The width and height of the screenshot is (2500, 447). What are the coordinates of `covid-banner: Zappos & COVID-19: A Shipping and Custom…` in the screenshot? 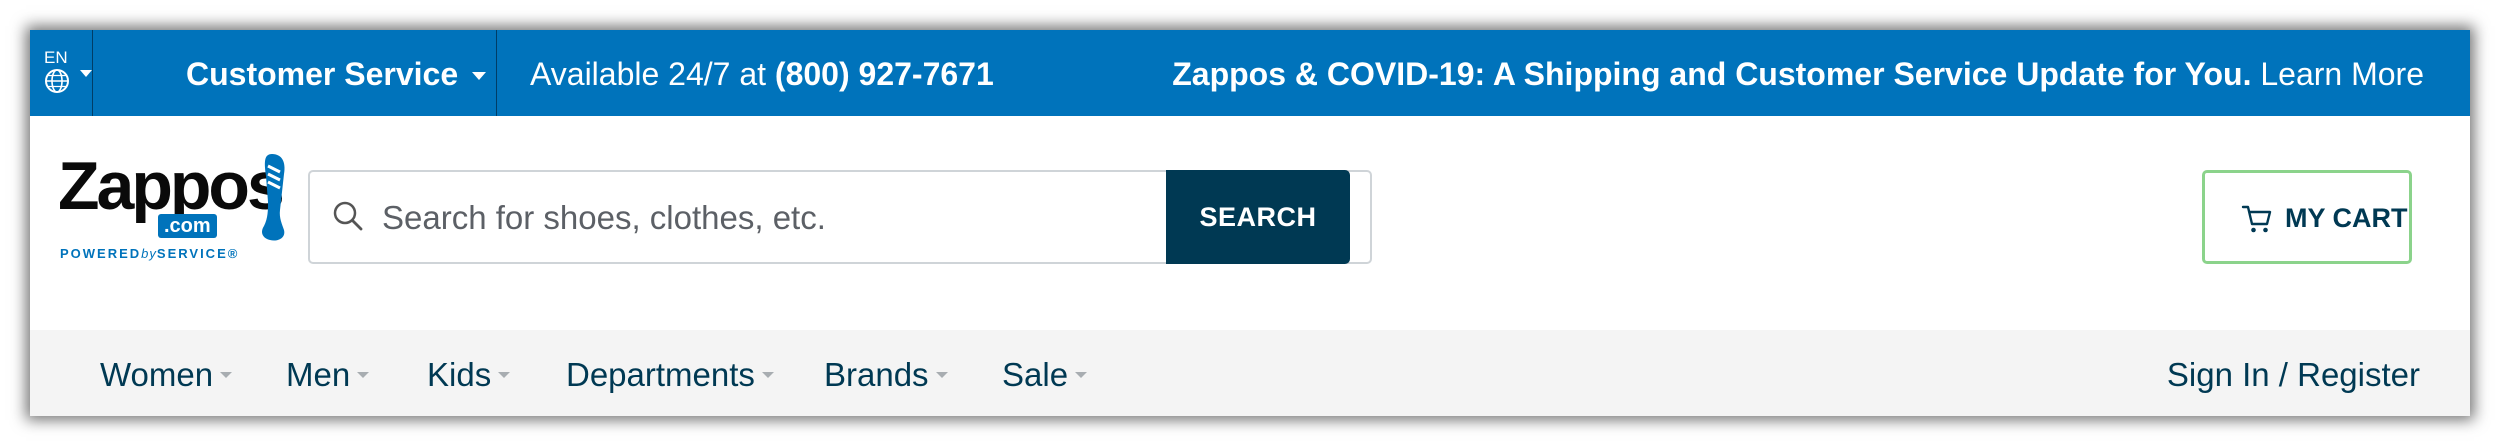 It's located at (1798, 74).